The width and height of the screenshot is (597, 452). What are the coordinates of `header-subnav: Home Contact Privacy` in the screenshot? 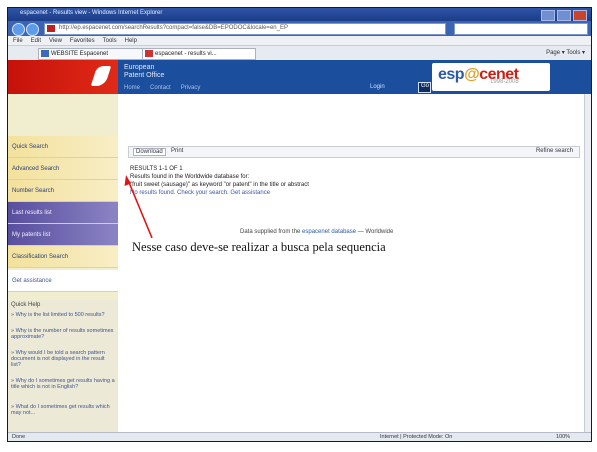 It's located at (162, 88).